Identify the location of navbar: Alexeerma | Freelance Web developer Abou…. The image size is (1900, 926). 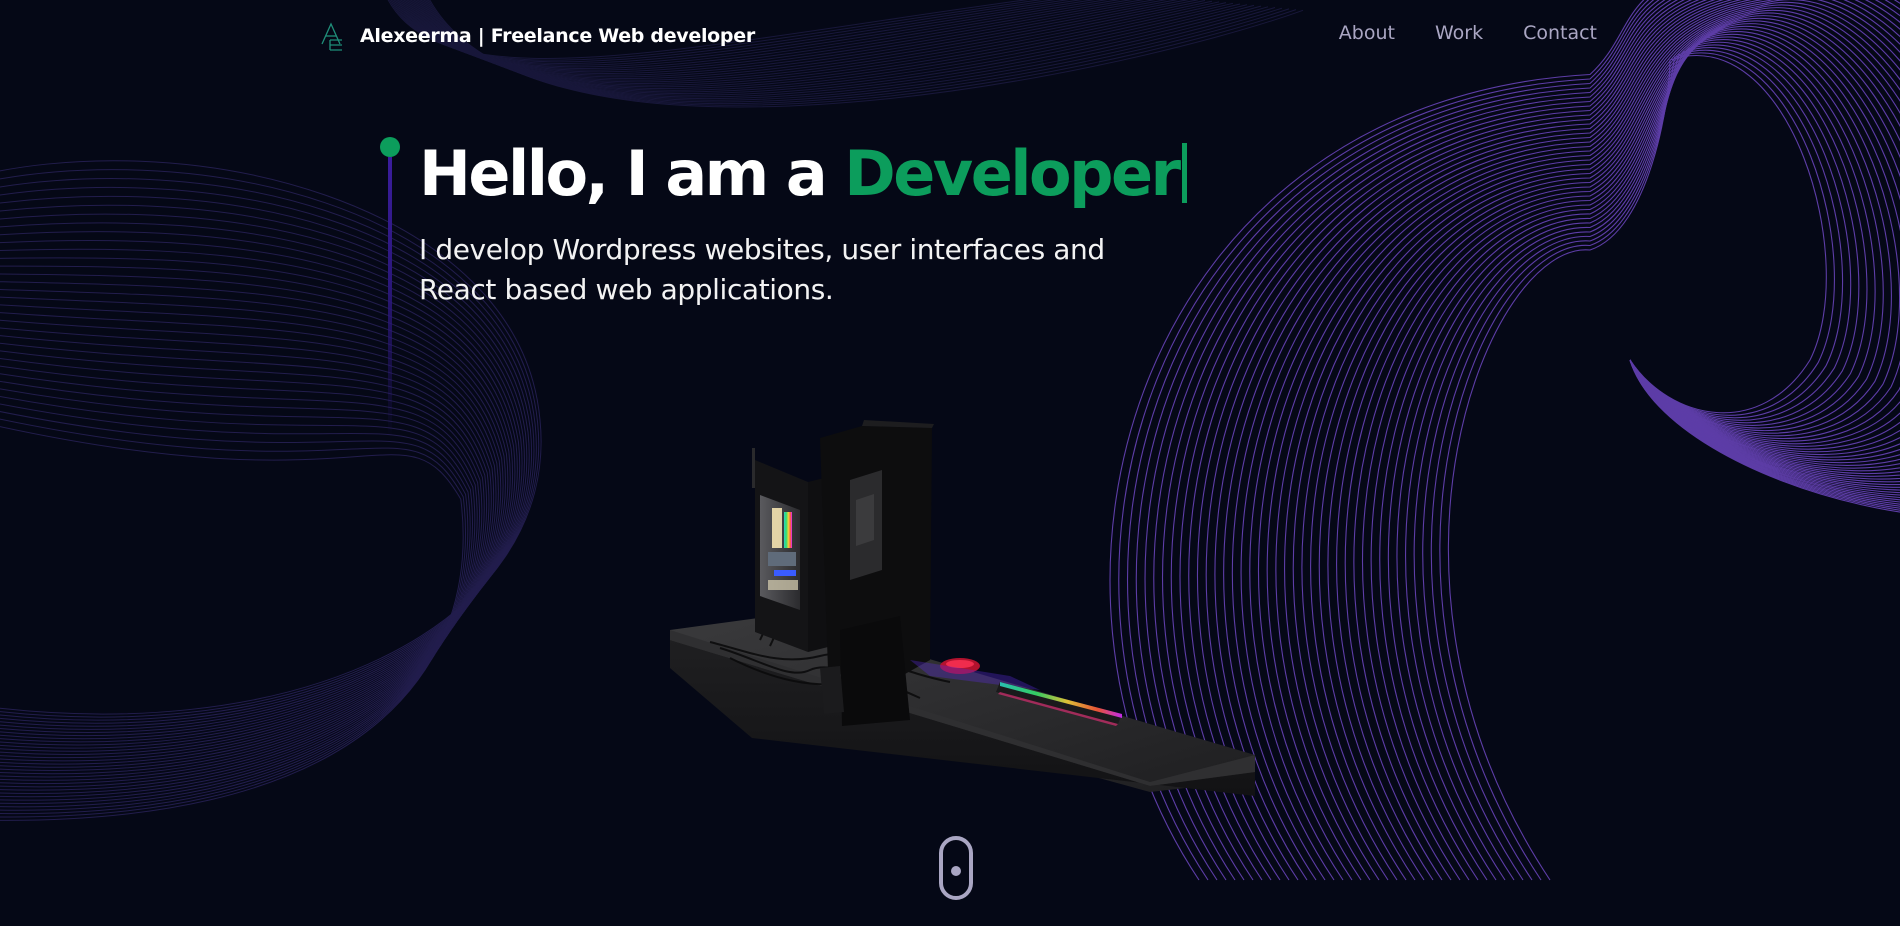
(950, 36).